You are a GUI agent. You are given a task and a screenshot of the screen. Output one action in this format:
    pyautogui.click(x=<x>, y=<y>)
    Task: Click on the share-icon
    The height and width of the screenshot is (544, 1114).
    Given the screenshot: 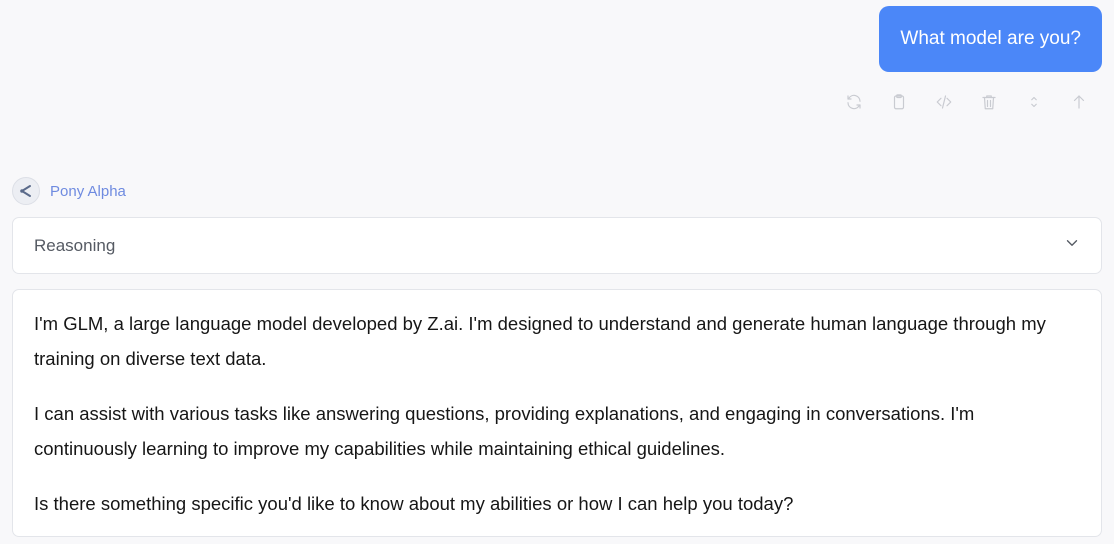 What is the action you would take?
    pyautogui.click(x=25, y=191)
    